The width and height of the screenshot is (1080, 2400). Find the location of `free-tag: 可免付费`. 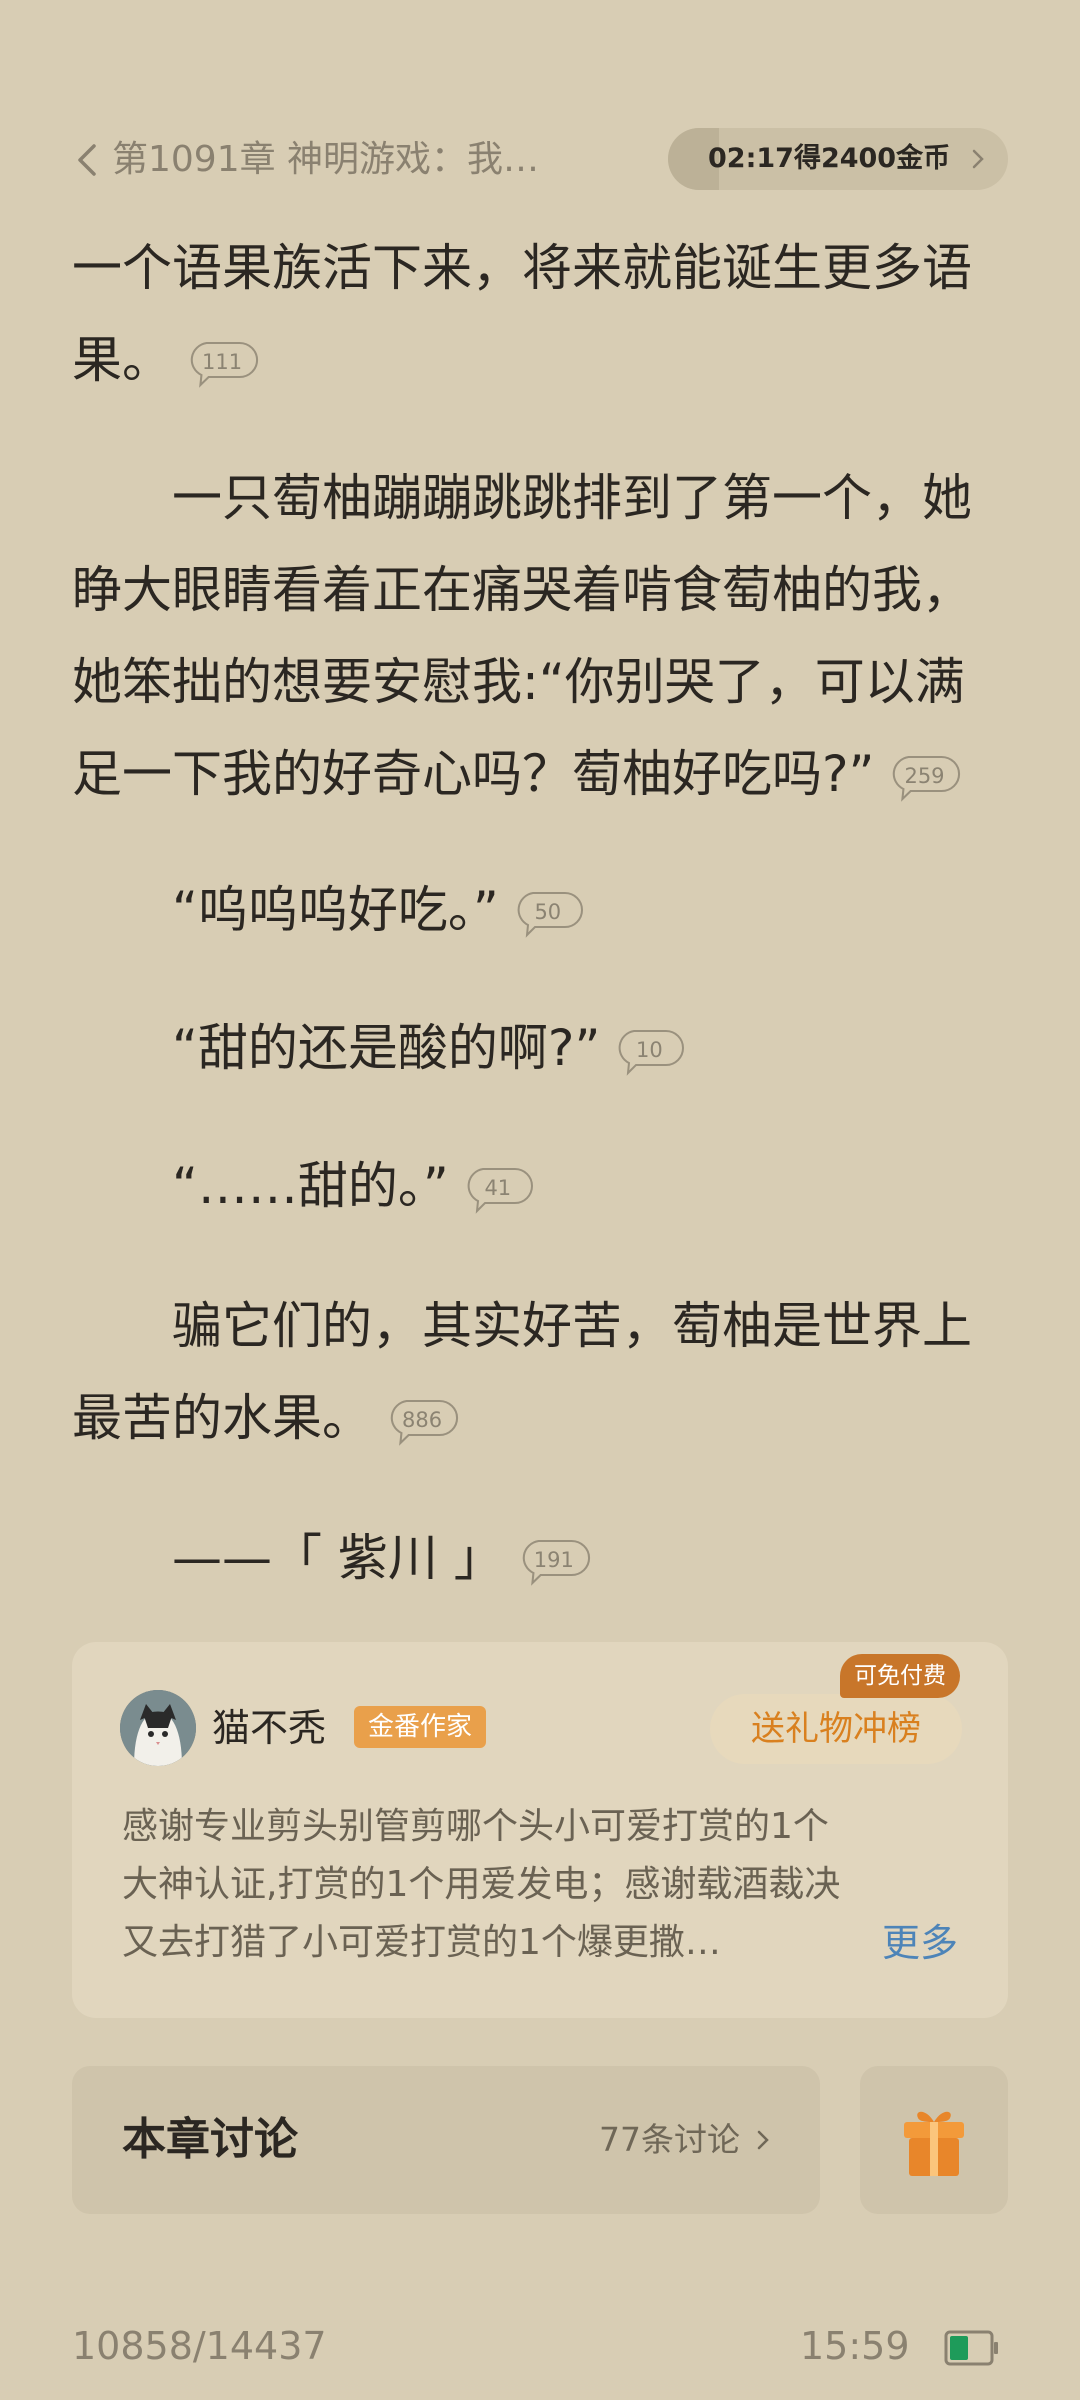

free-tag: 可免付费 is located at coordinates (900, 1676).